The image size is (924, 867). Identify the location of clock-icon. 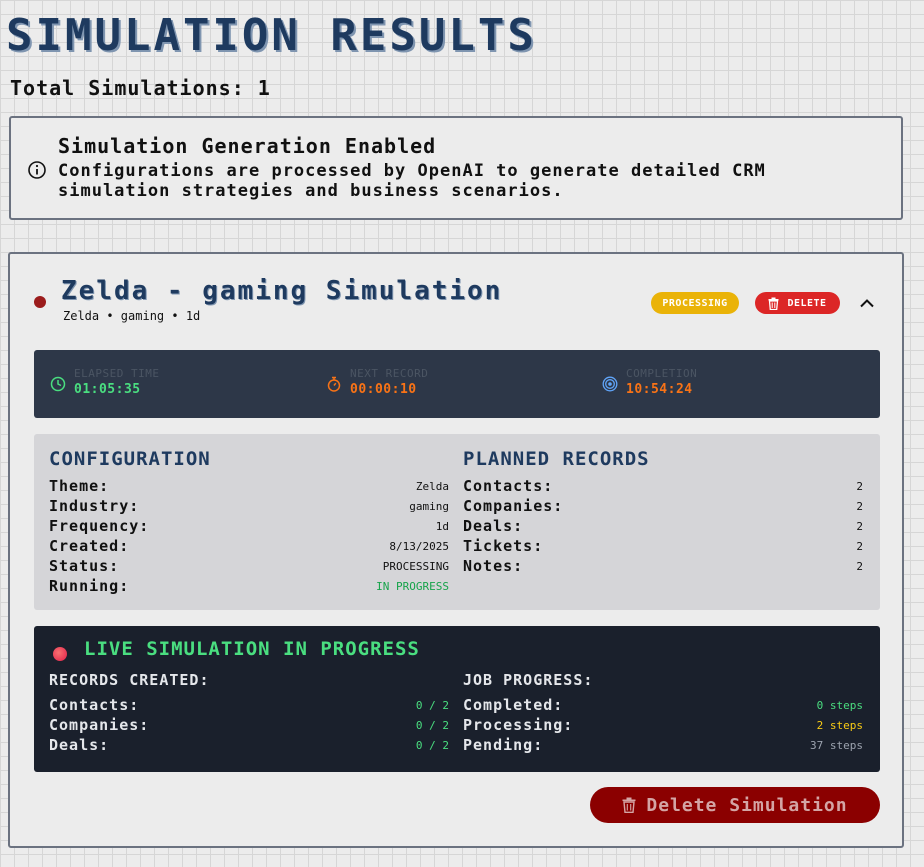
(58, 384).